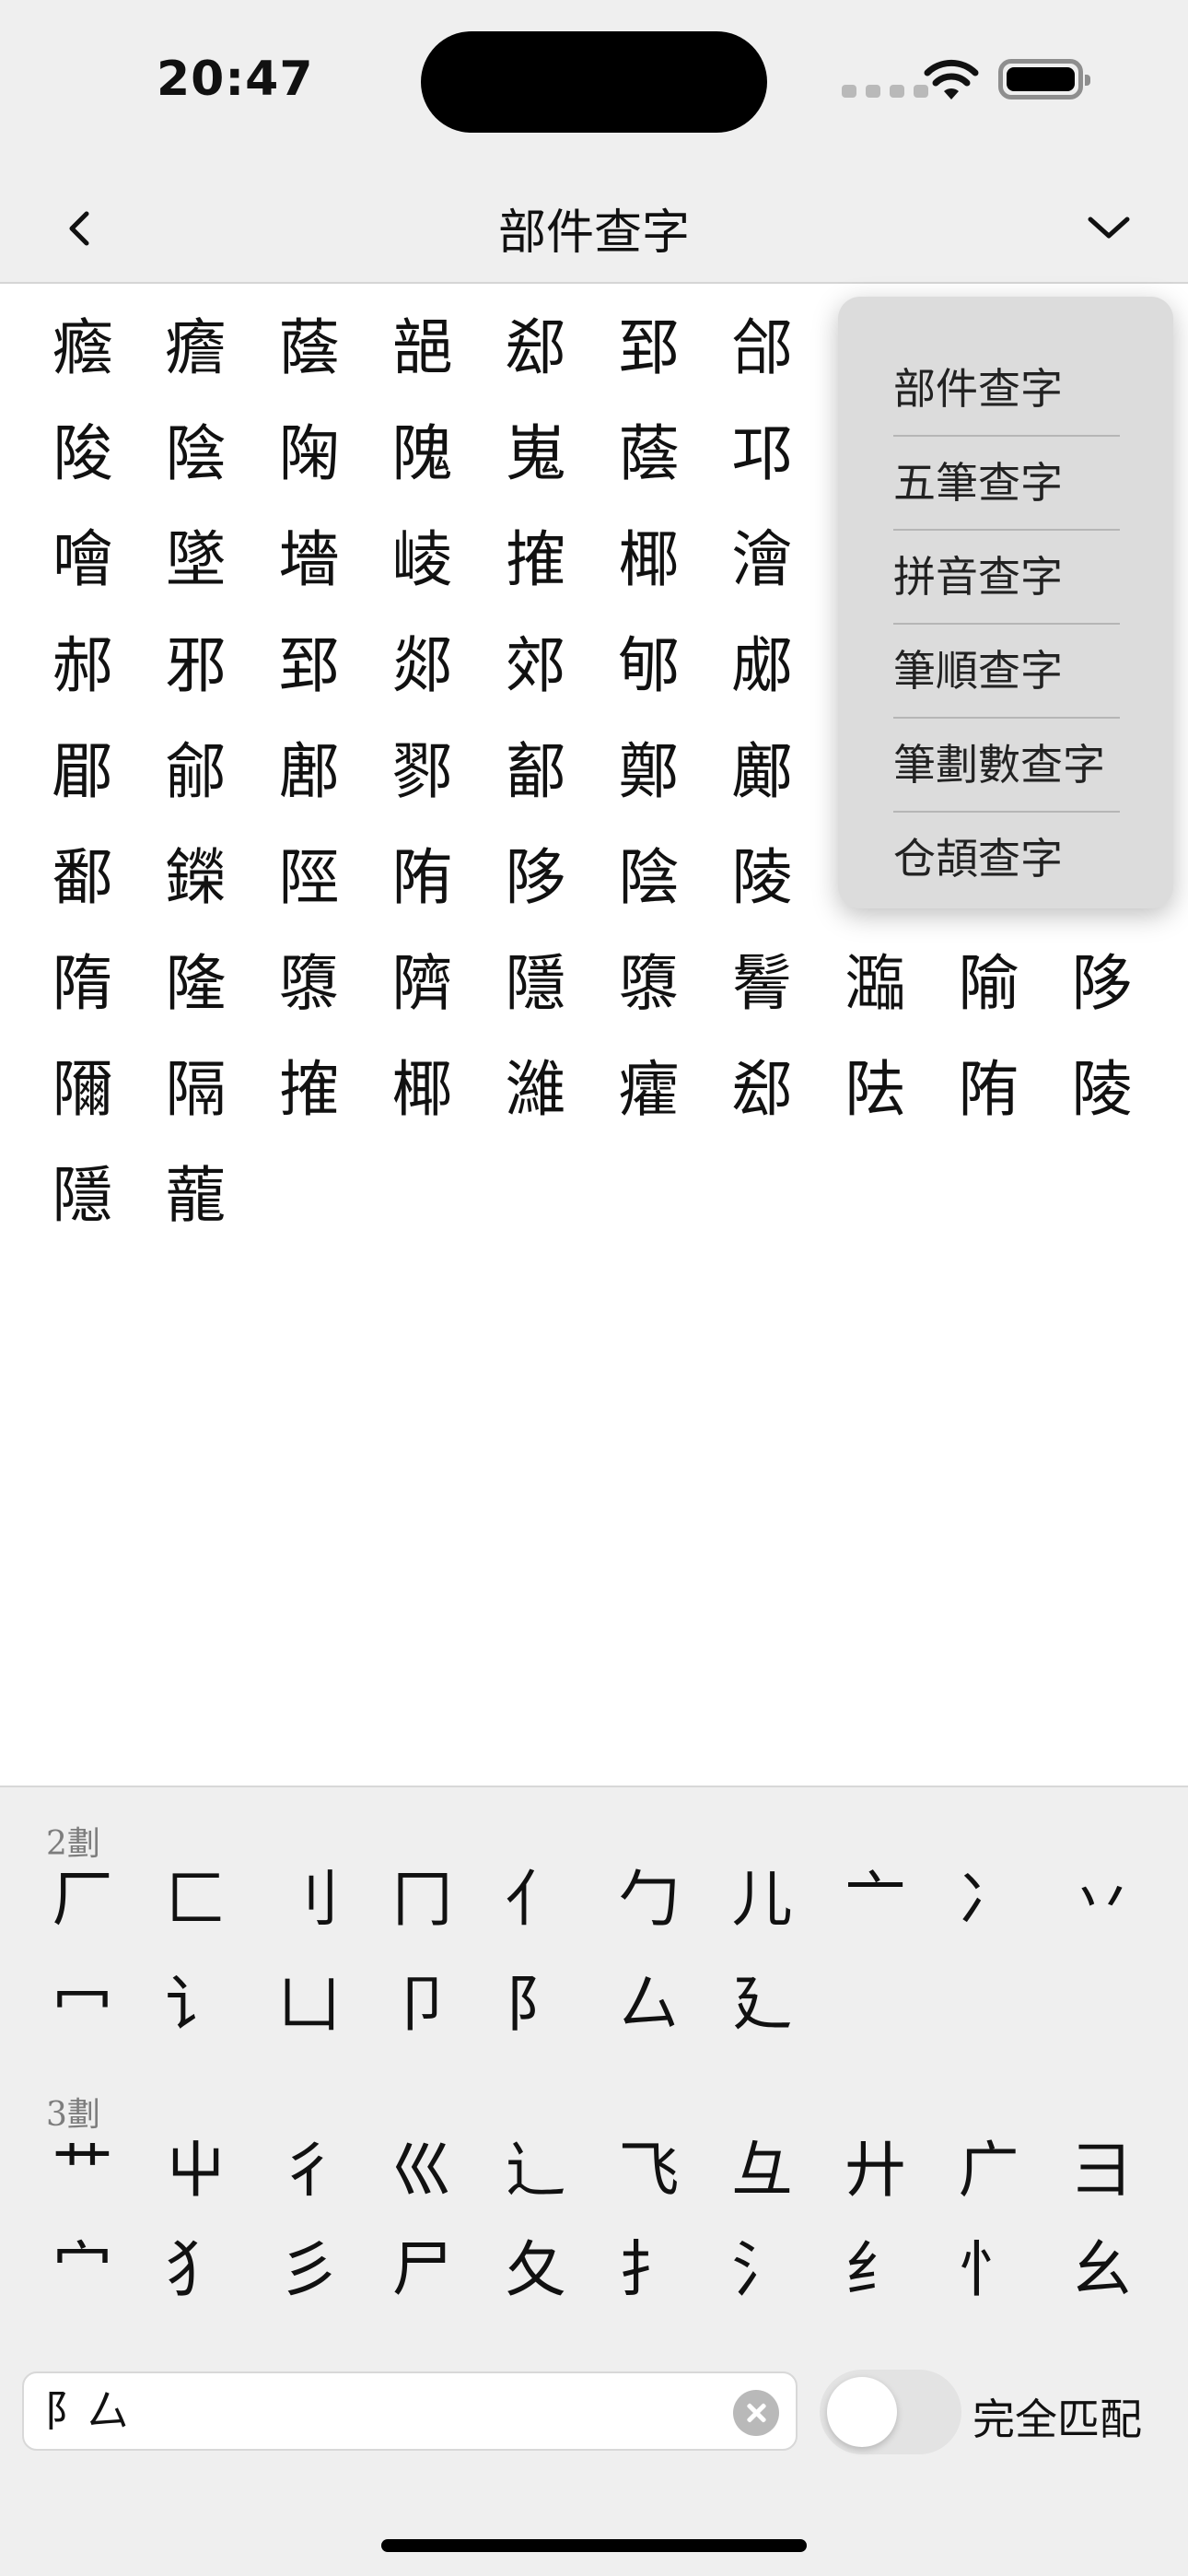  Describe the element at coordinates (422, 348) in the screenshot. I see `result-character: 郶` at that location.